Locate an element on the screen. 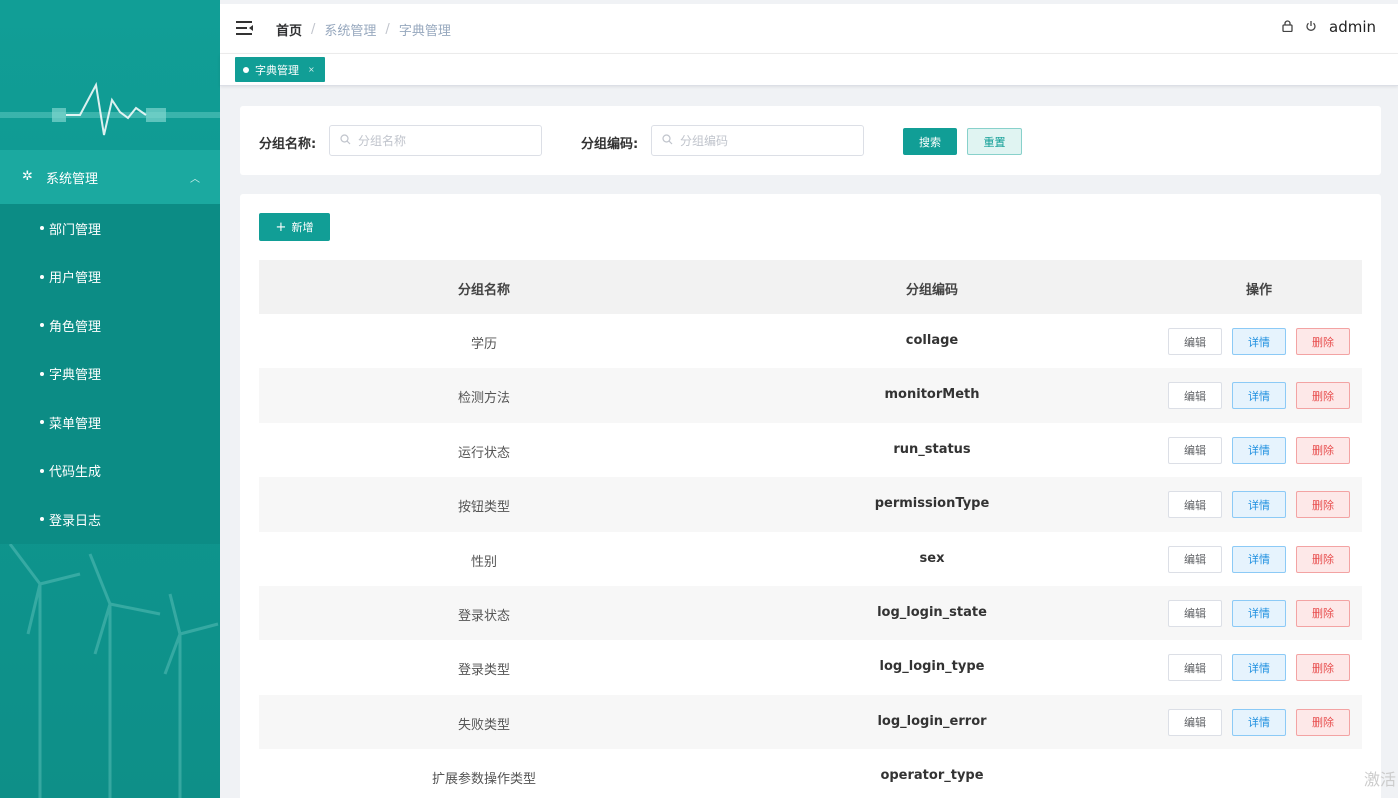  cell-group-code: operator_type is located at coordinates (932, 776).